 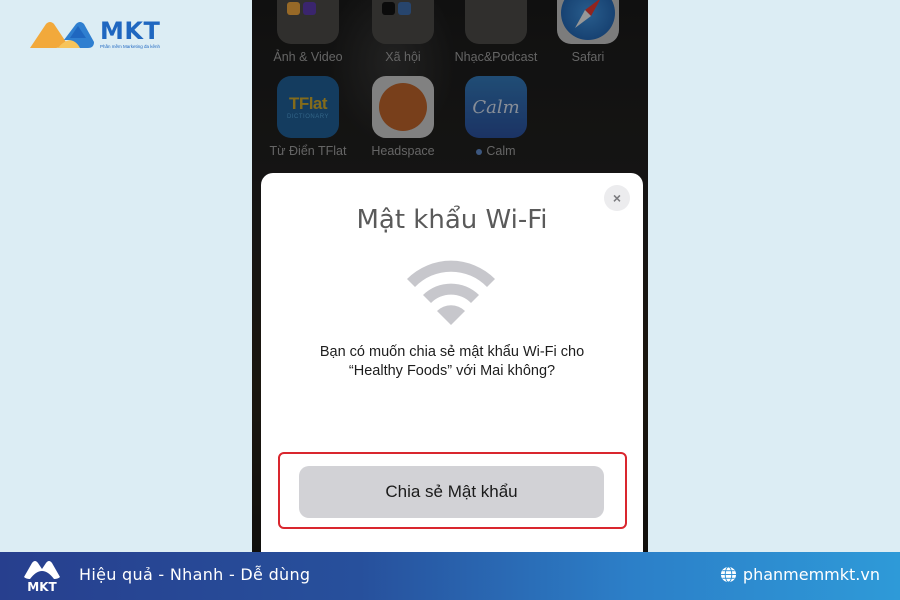 What do you see at coordinates (62, 35) in the screenshot?
I see `mkt-logo-icon` at bounding box center [62, 35].